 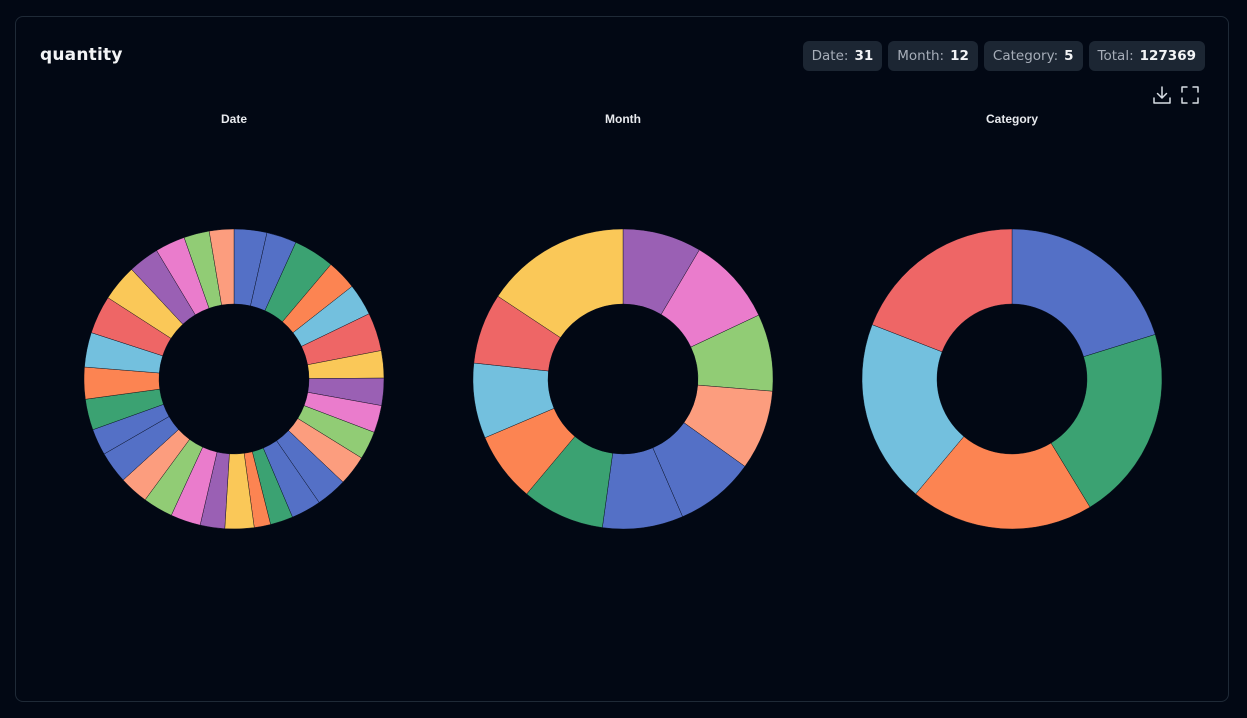 I want to click on pie-slice, so click(x=1083, y=292).